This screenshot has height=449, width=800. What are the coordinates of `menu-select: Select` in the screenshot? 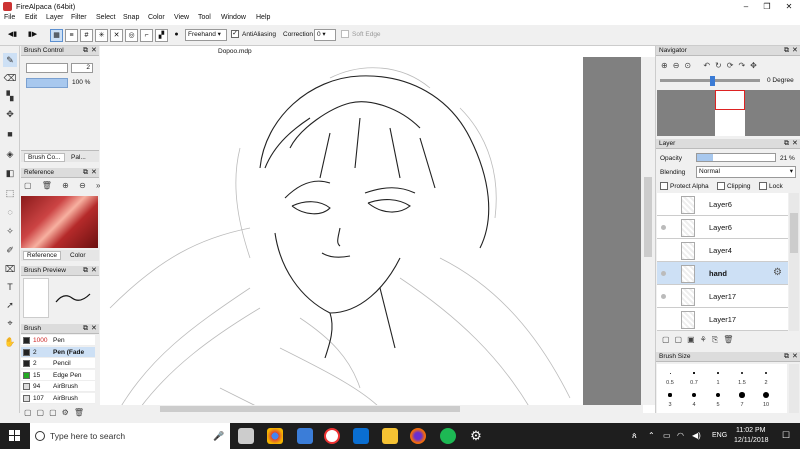 It's located at (105, 17).